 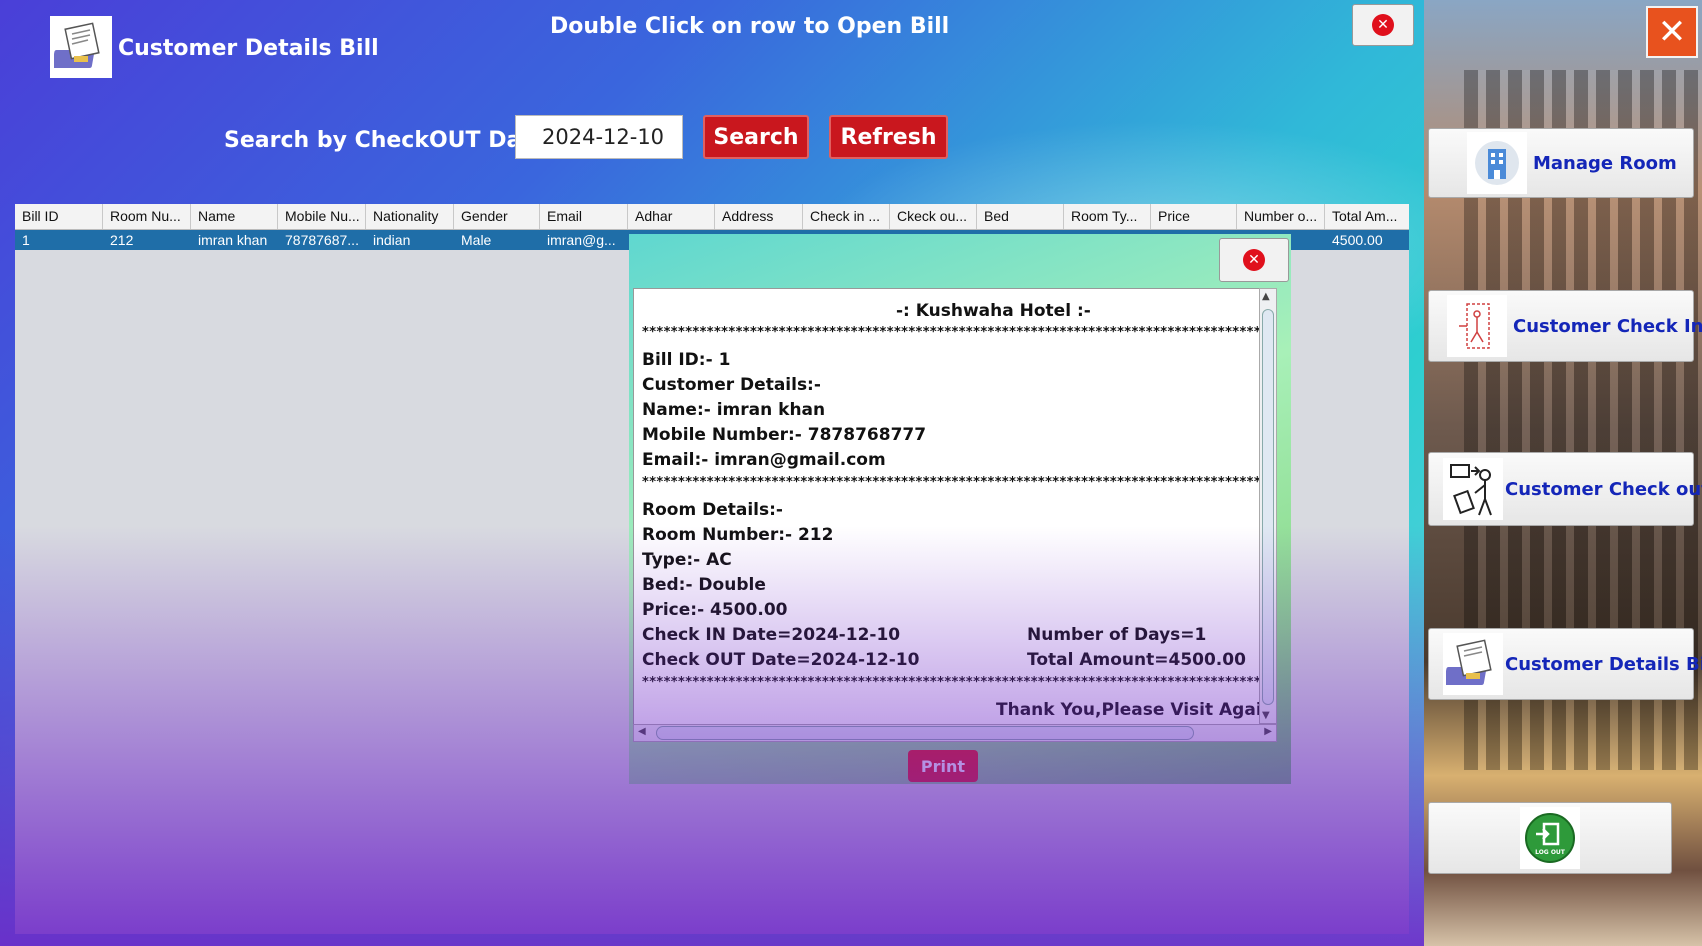 What do you see at coordinates (642, 731) in the screenshot?
I see `scroll-left-icon: ◀` at bounding box center [642, 731].